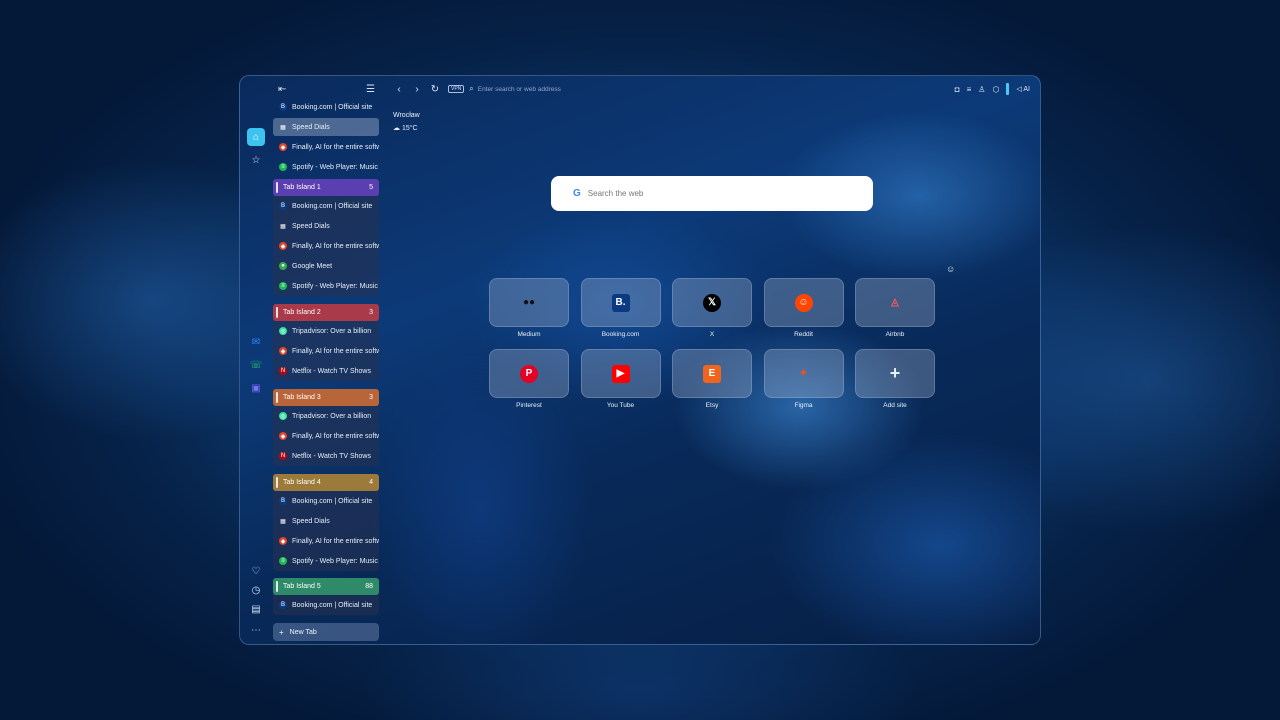  Describe the element at coordinates (969, 89) in the screenshot. I see `menu-lines-icon: ≡` at that location.